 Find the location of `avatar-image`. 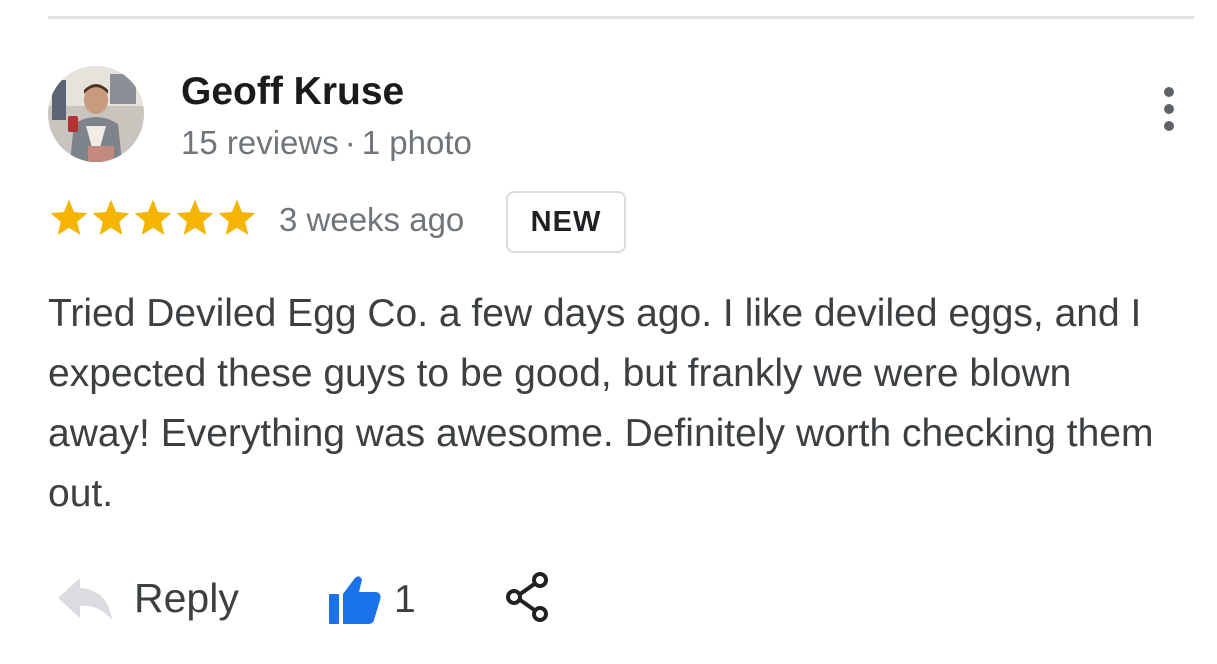

avatar-image is located at coordinates (96, 114).